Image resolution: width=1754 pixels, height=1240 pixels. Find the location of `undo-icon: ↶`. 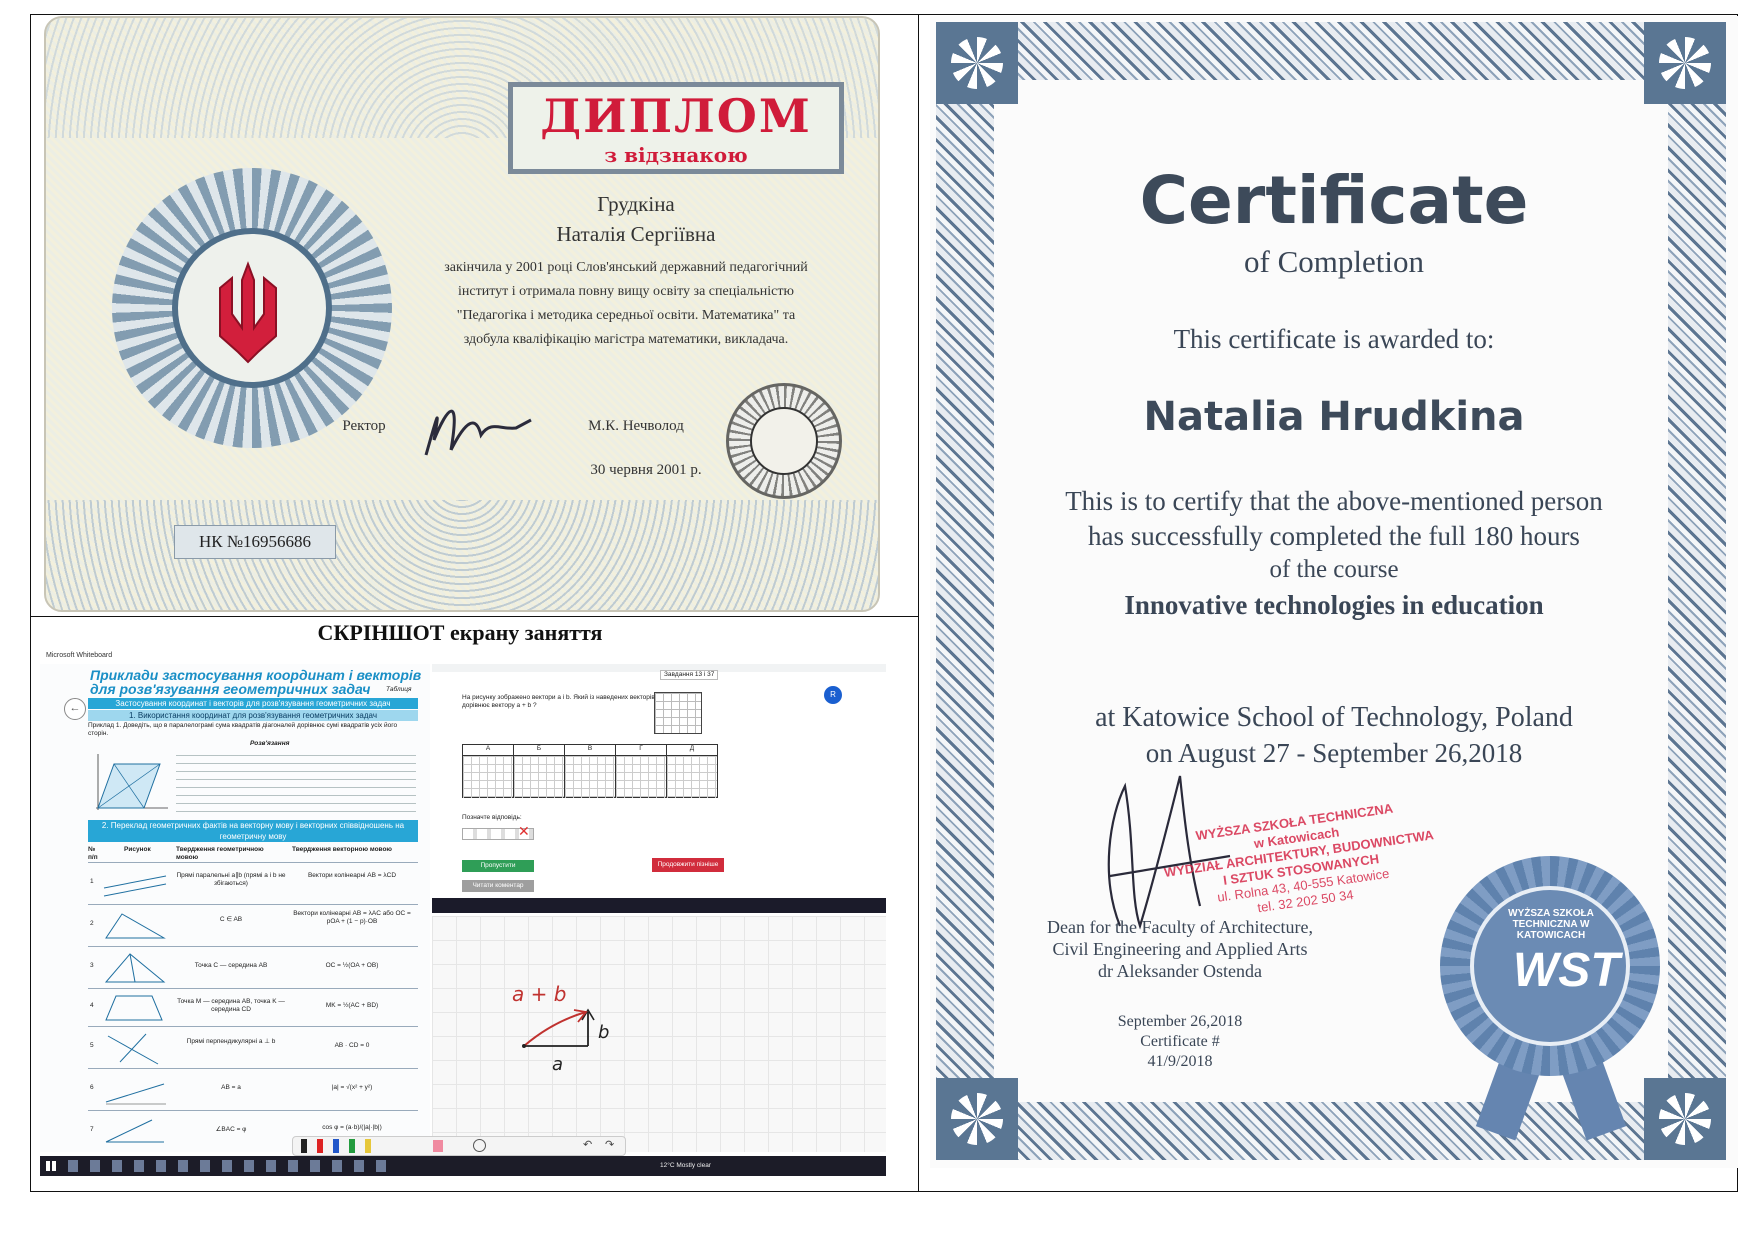

undo-icon: ↶ is located at coordinates (587, 1144).